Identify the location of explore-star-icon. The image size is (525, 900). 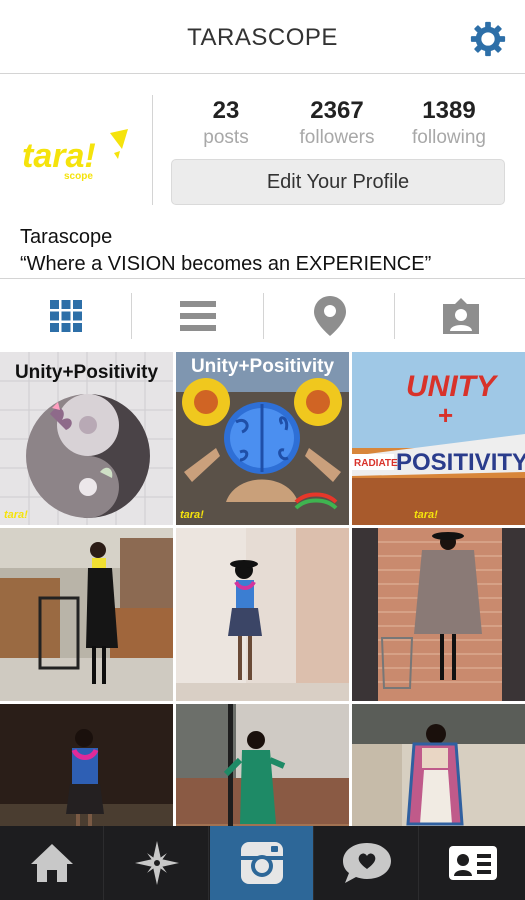
(156, 863).